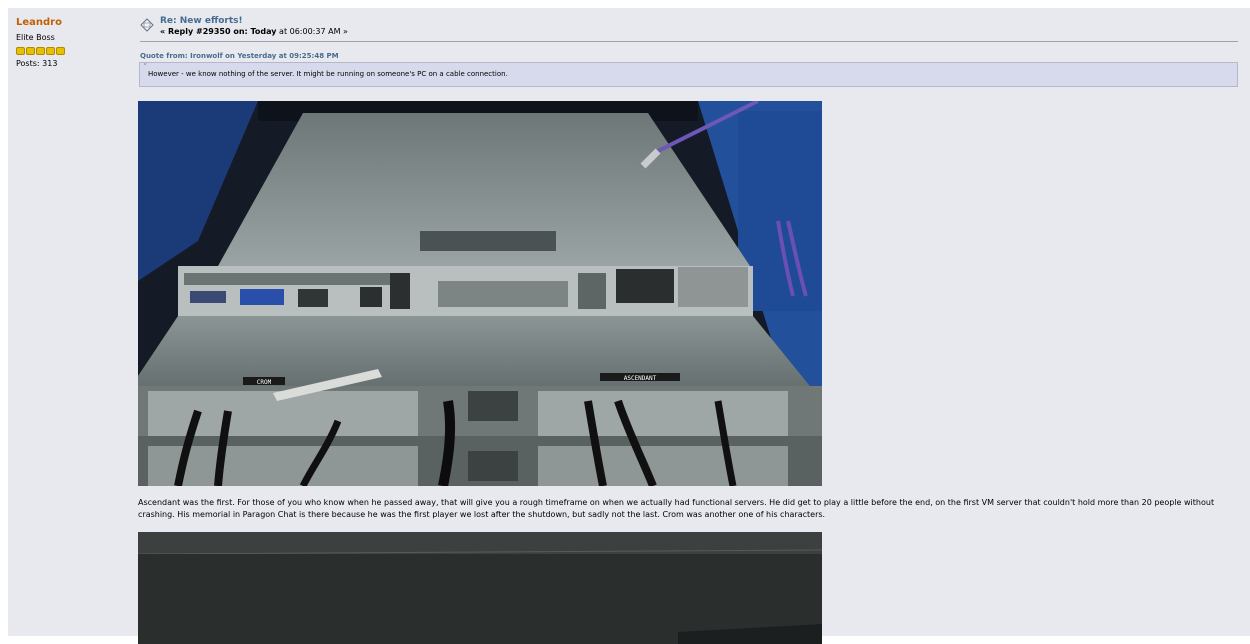 The image size is (1250, 644). What do you see at coordinates (218, 31) in the screenshot?
I see `reply-number: « Reply #29350 on: Today` at bounding box center [218, 31].